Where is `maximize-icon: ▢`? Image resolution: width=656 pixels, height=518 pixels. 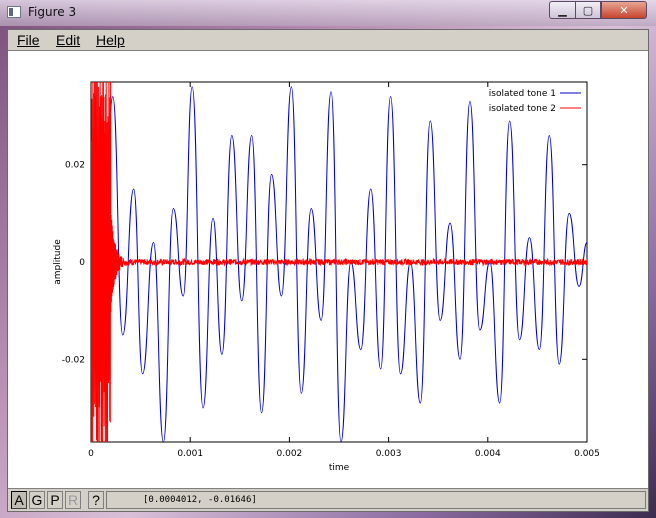
maximize-icon: ▢ is located at coordinates (588, 10).